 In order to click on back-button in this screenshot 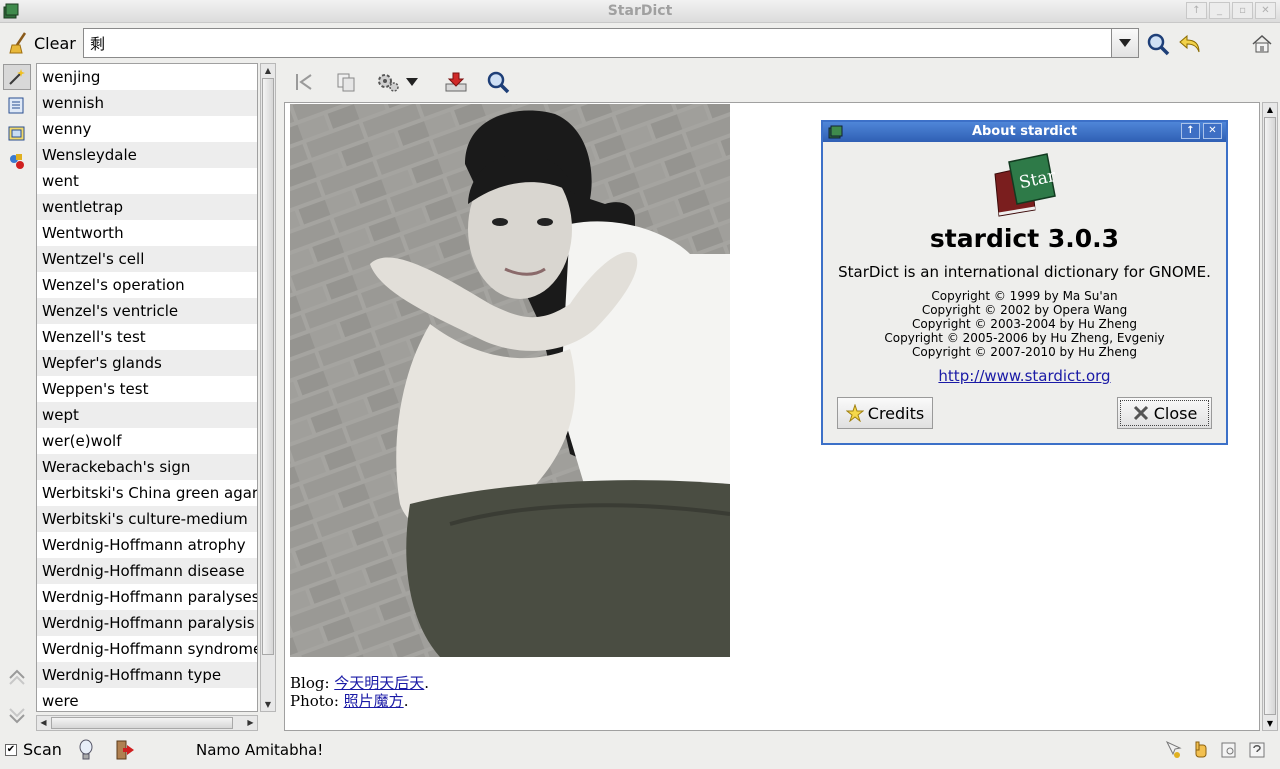, I will do `click(1190, 44)`.